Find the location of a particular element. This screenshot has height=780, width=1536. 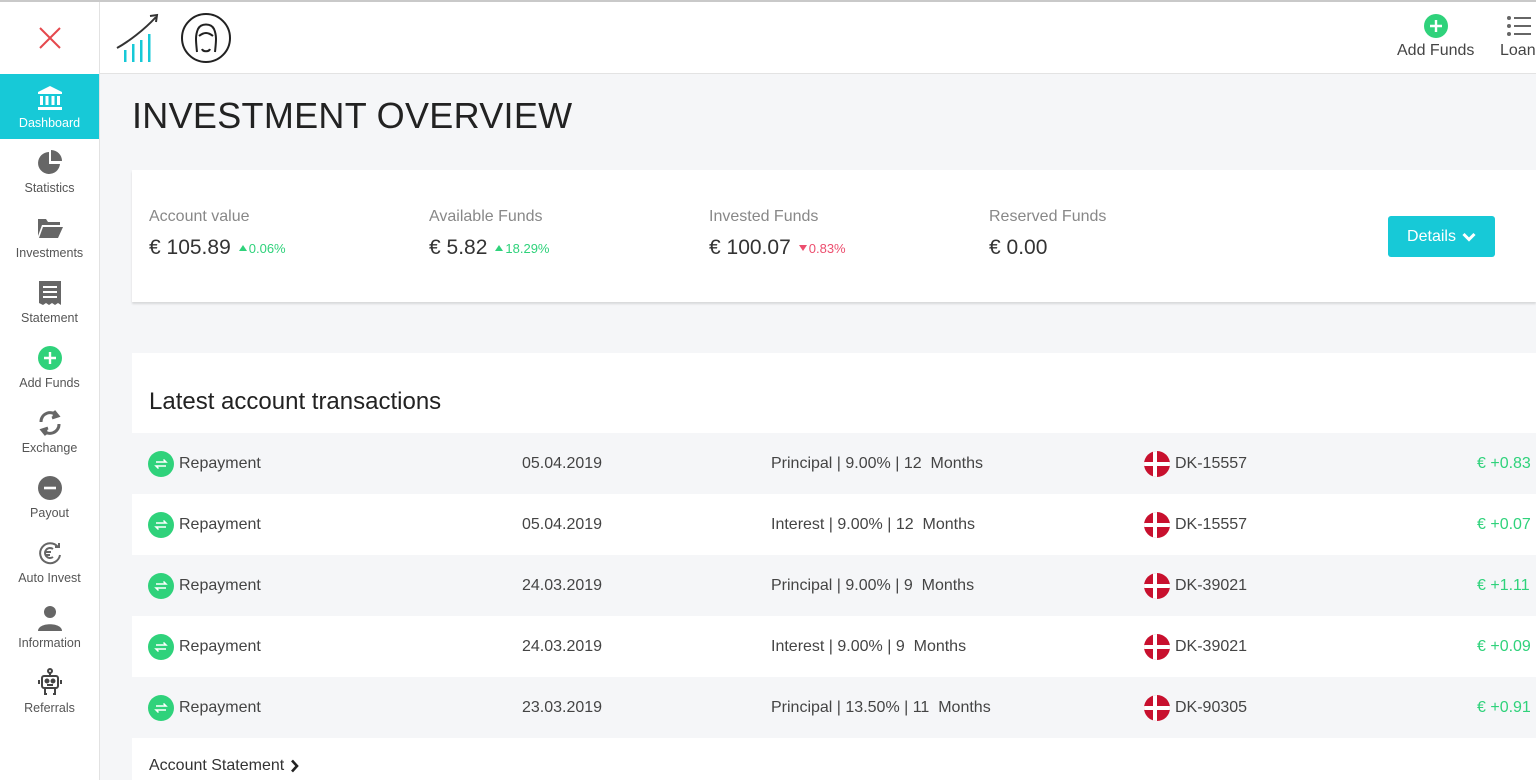

close-menu-button is located at coordinates (49, 38).